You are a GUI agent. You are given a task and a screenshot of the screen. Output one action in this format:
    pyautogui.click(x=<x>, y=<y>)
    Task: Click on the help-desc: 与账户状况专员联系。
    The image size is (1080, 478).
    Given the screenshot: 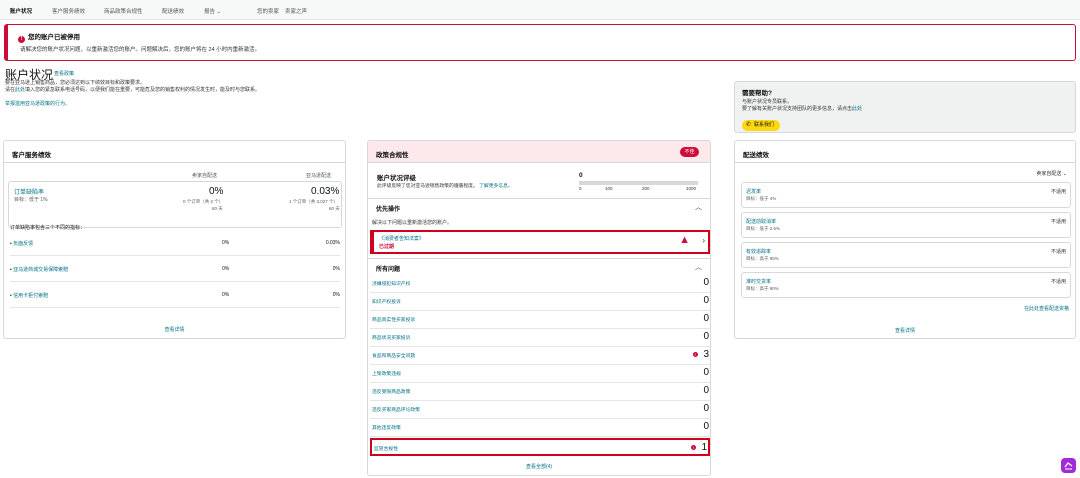 What is the action you would take?
    pyautogui.click(x=767, y=102)
    